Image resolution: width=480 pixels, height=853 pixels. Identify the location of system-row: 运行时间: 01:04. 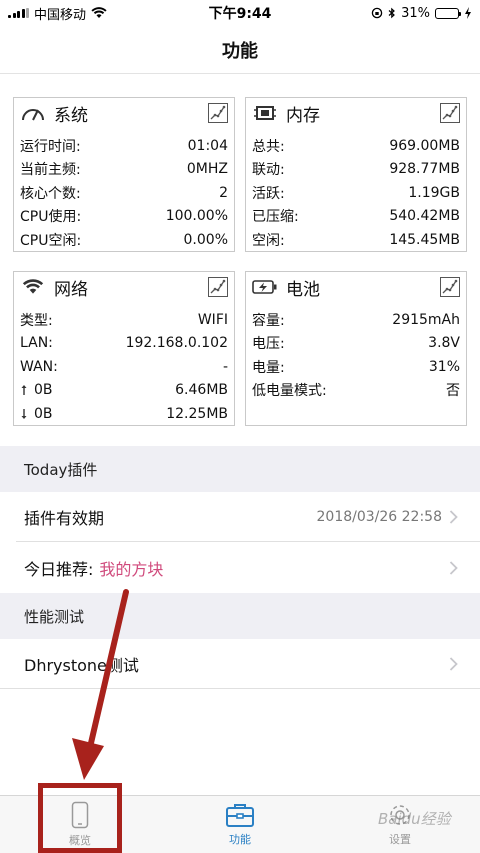
(124, 146).